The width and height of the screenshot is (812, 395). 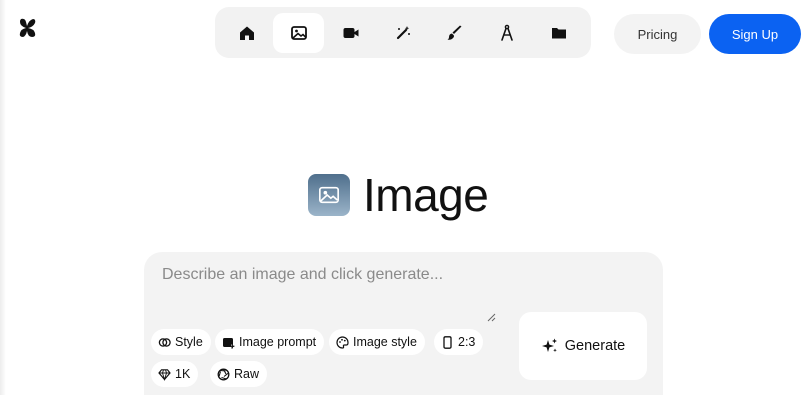 I want to click on image-prompt-chip-label: Image prompt, so click(x=278, y=342).